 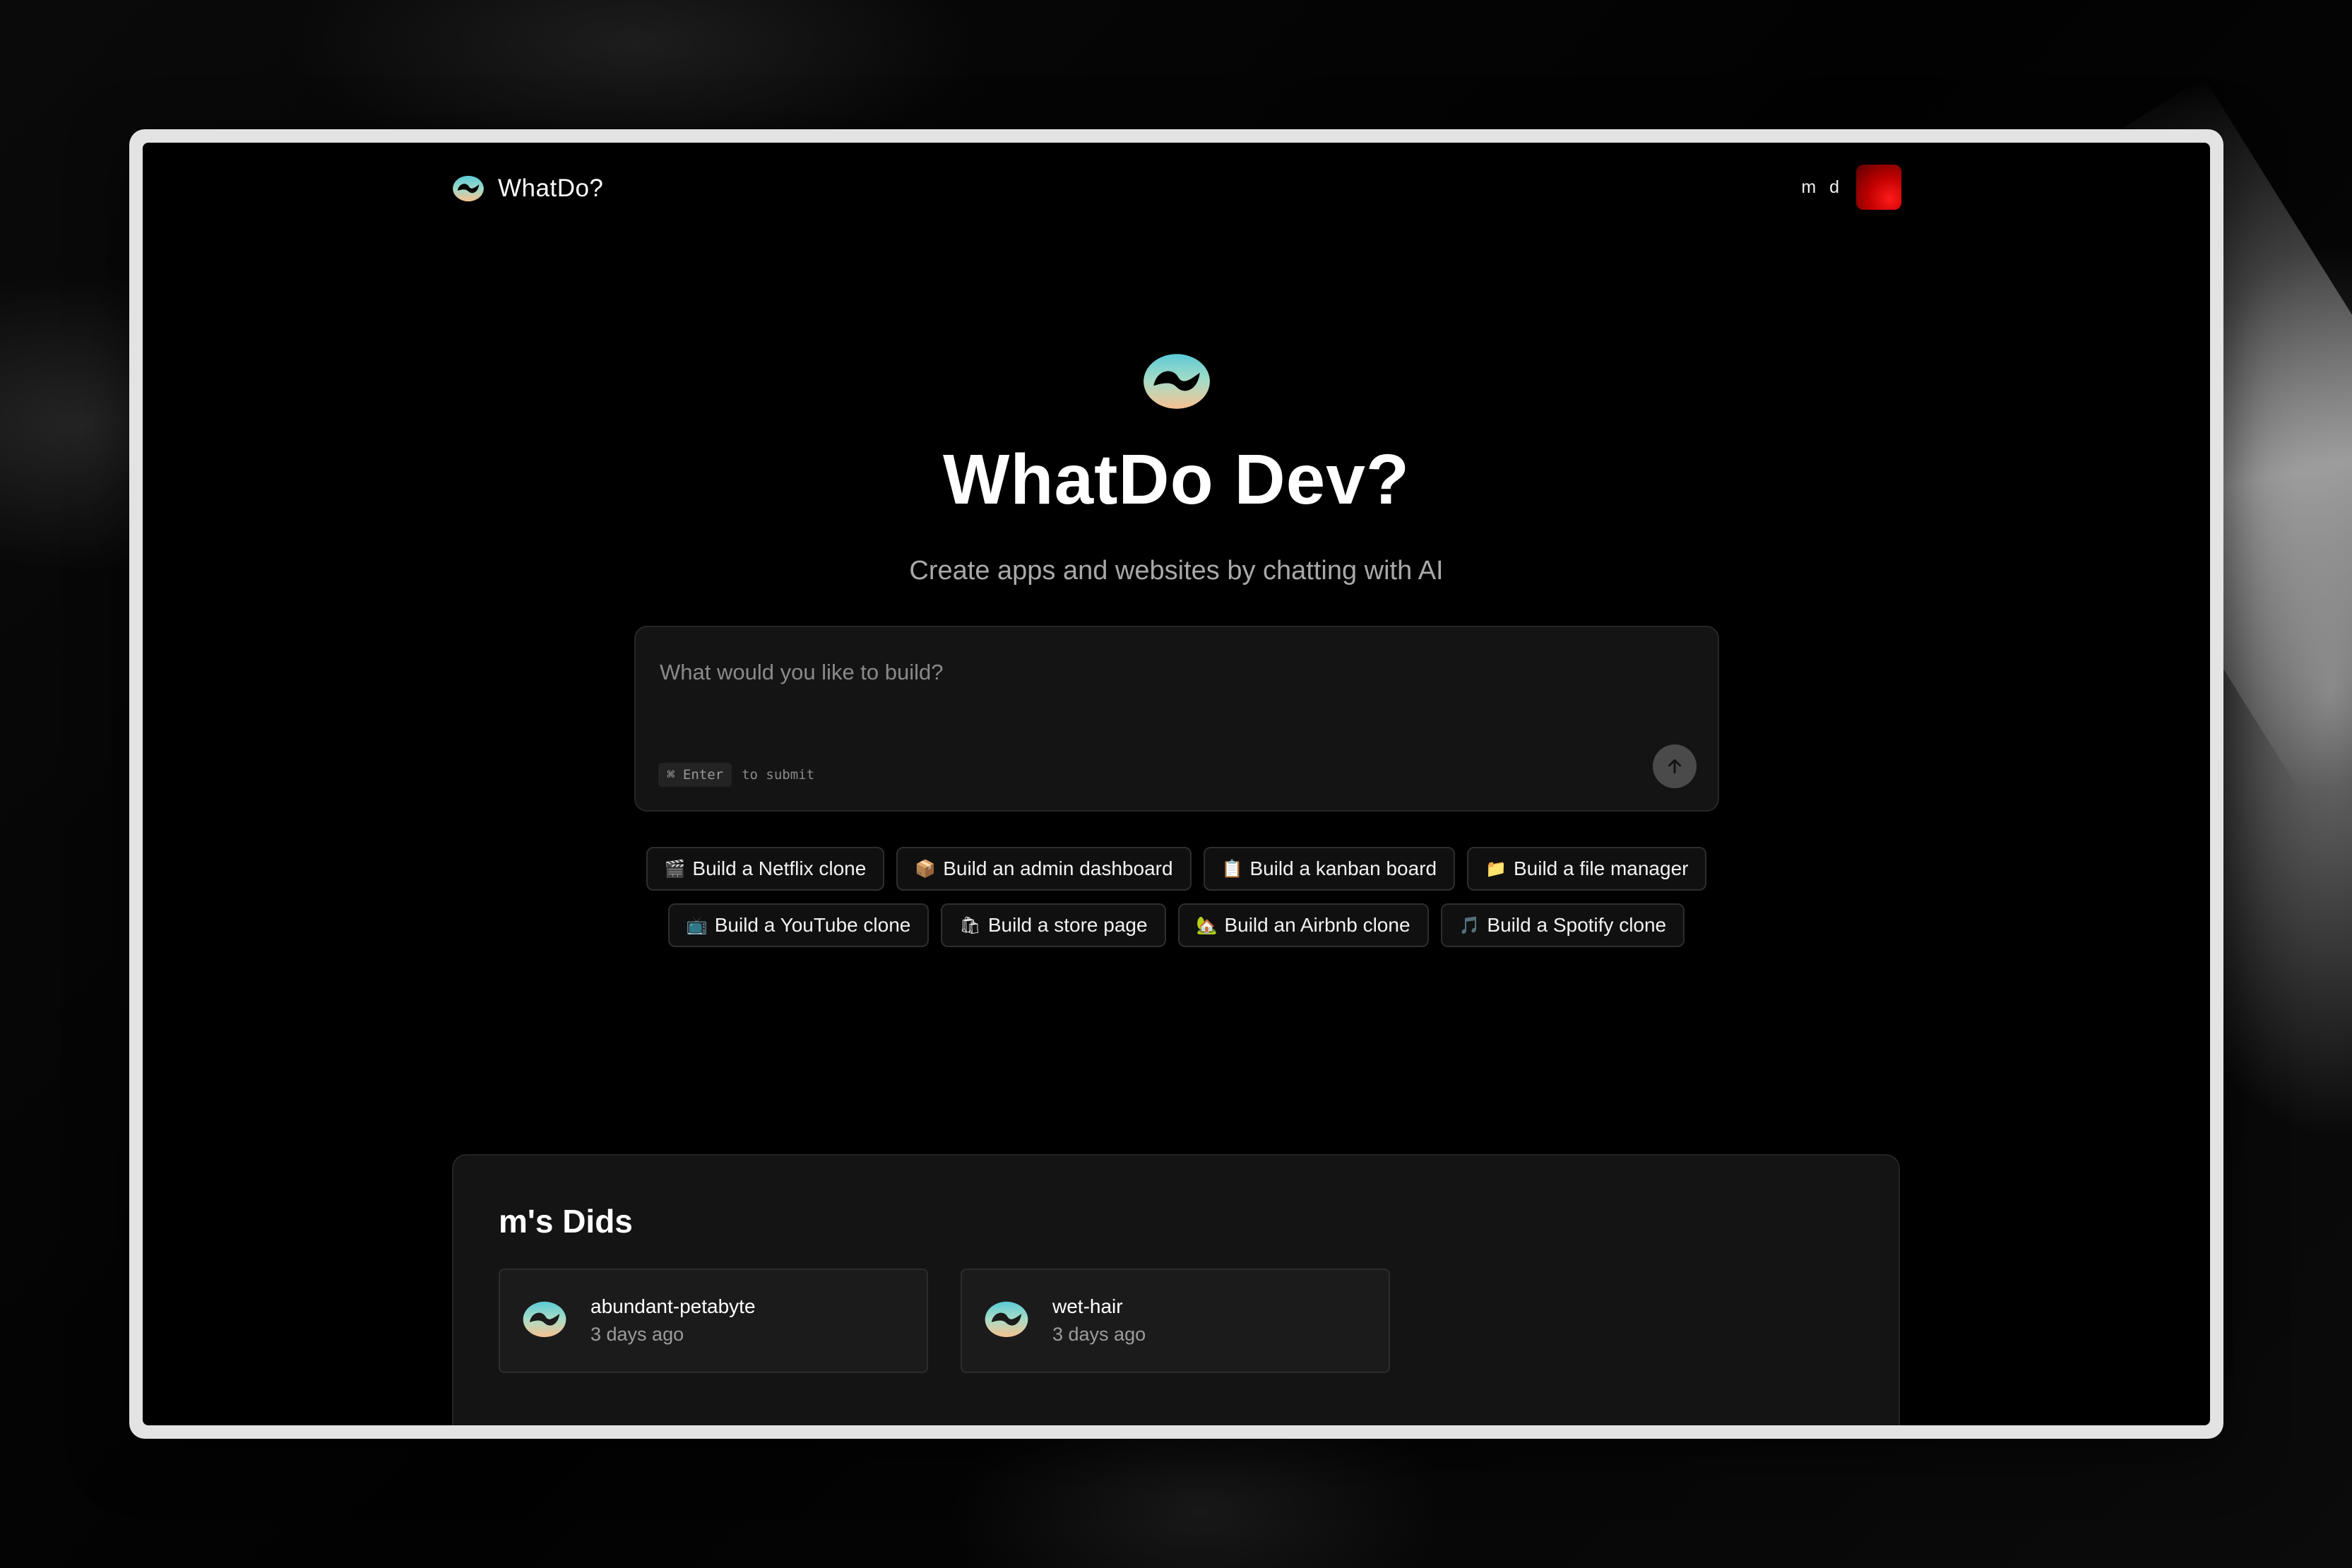 What do you see at coordinates (1067, 925) in the screenshot?
I see `suggestion-label: Build a store page` at bounding box center [1067, 925].